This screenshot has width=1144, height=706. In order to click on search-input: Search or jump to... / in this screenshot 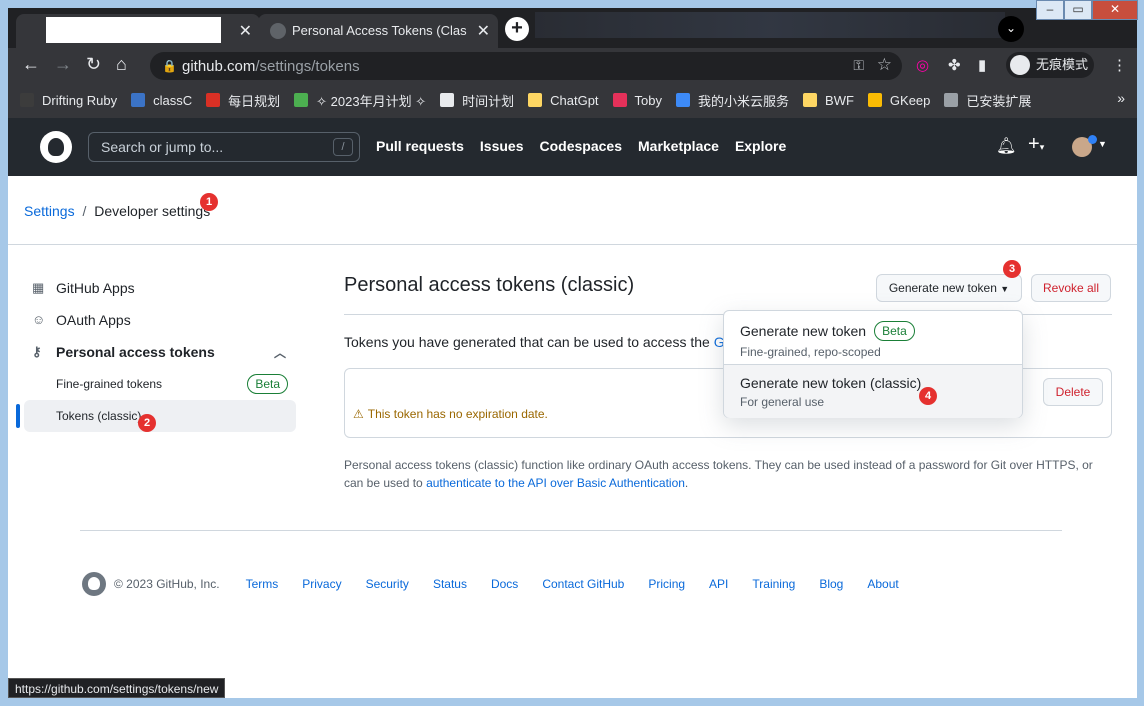, I will do `click(224, 147)`.